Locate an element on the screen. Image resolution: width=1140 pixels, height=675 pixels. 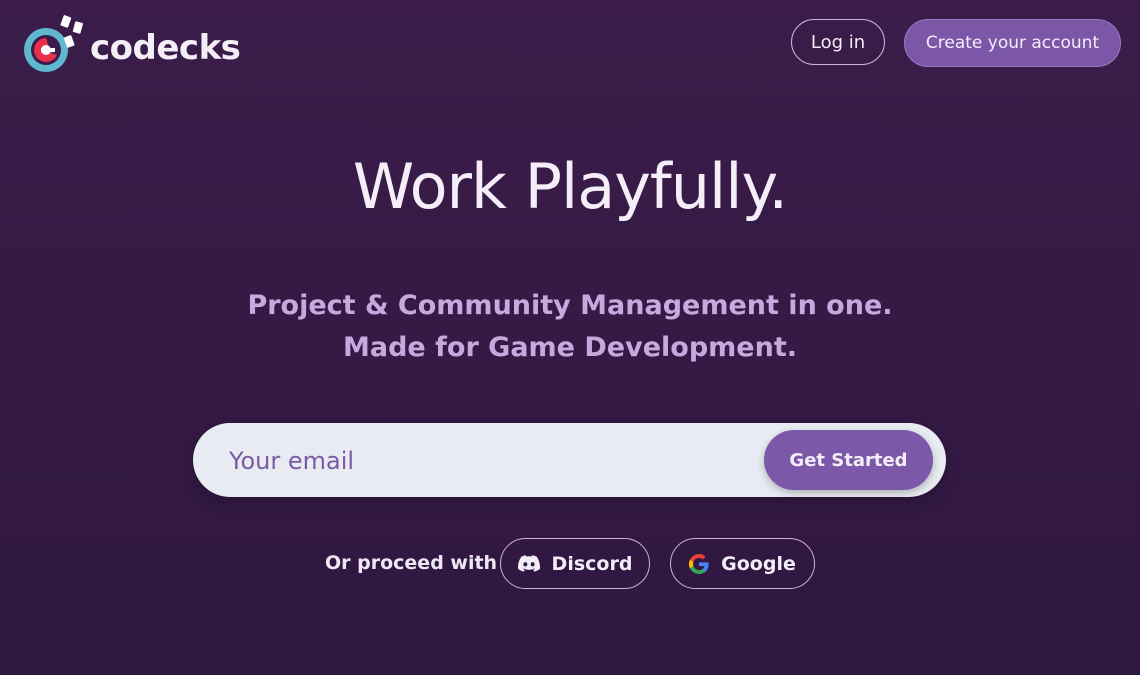
hero-title: Work Playfully. is located at coordinates (570, 186).